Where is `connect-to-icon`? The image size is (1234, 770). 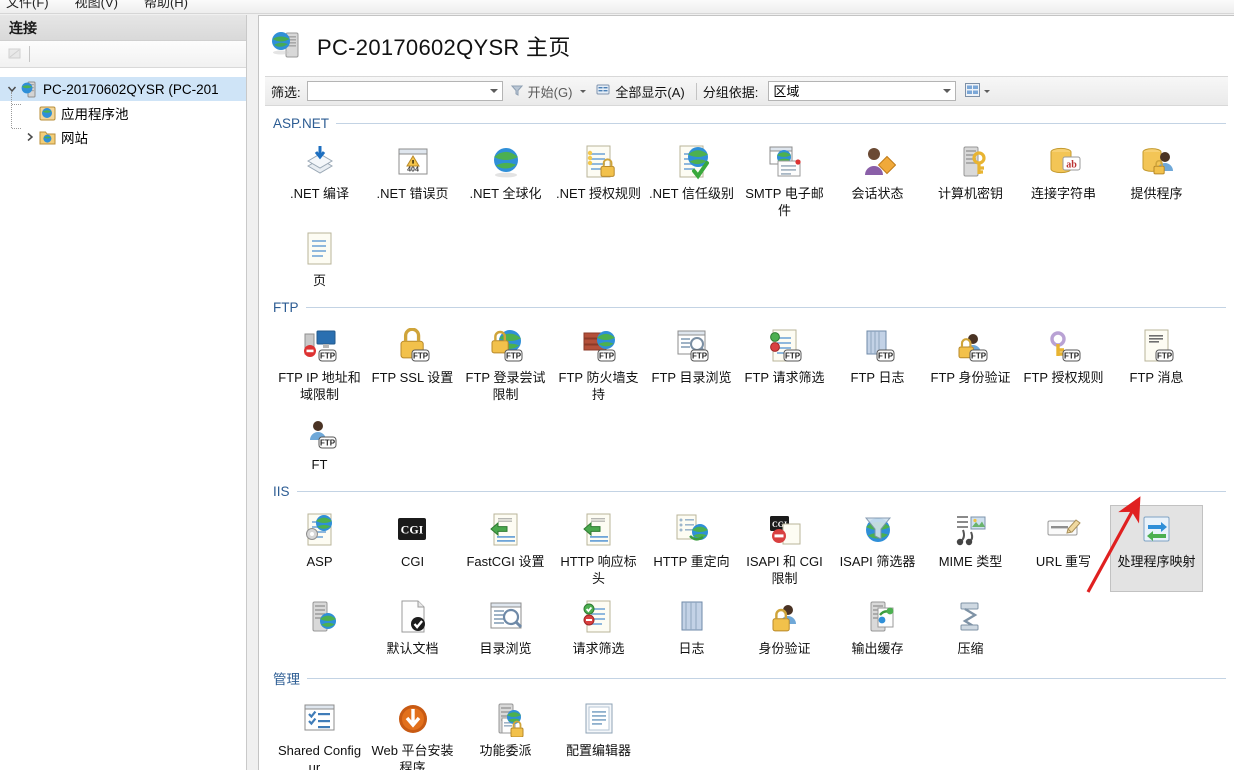 connect-to-icon is located at coordinates (15, 54).